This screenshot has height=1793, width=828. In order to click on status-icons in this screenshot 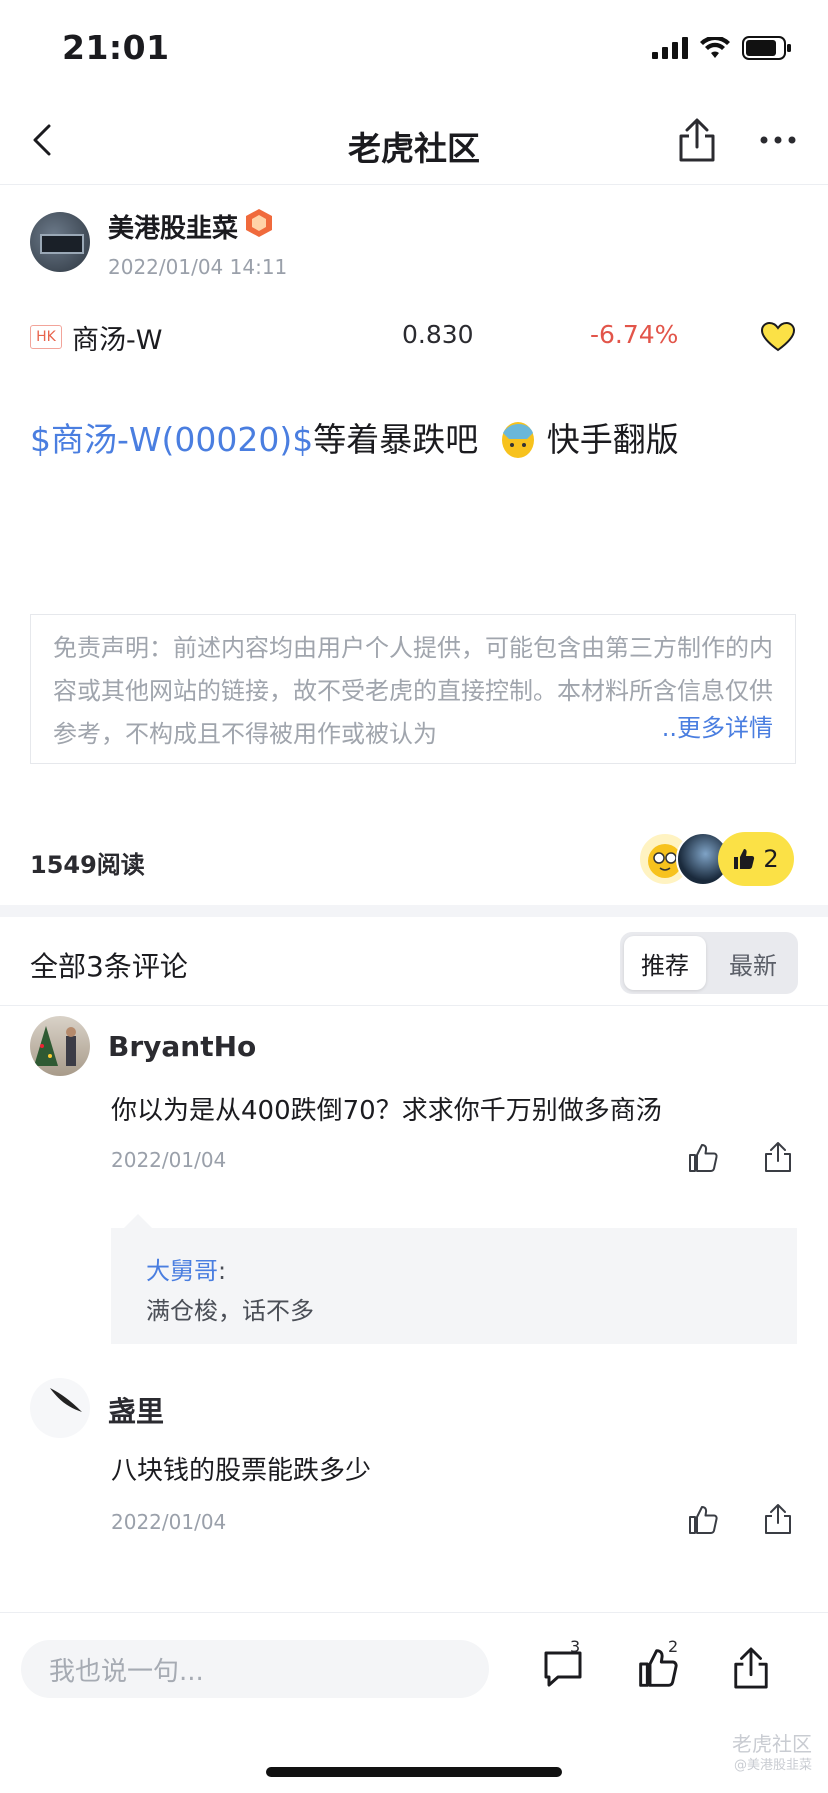, I will do `click(722, 48)`.